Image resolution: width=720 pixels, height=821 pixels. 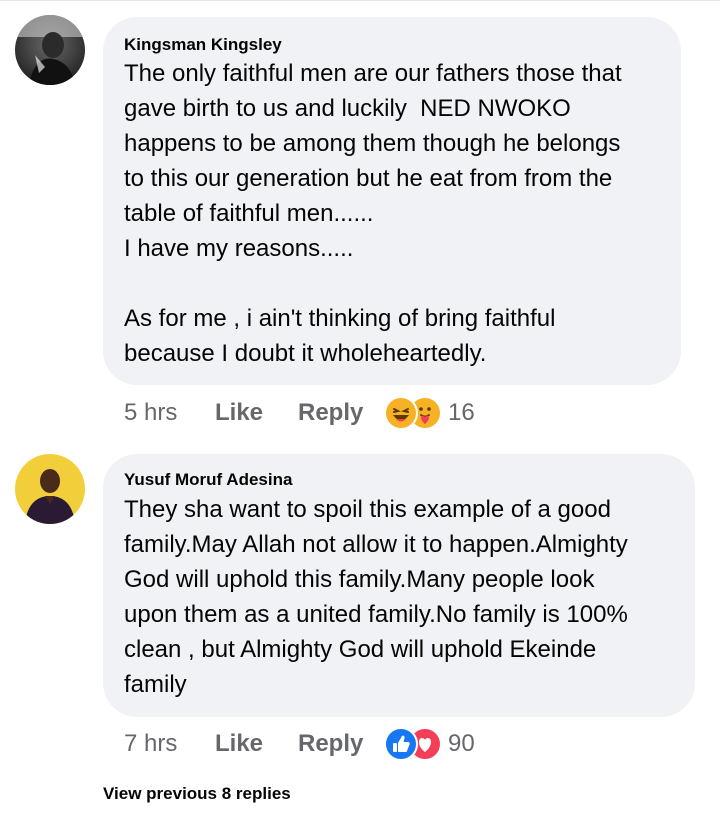 What do you see at coordinates (461, 743) in the screenshot?
I see `reaction-count: 90` at bounding box center [461, 743].